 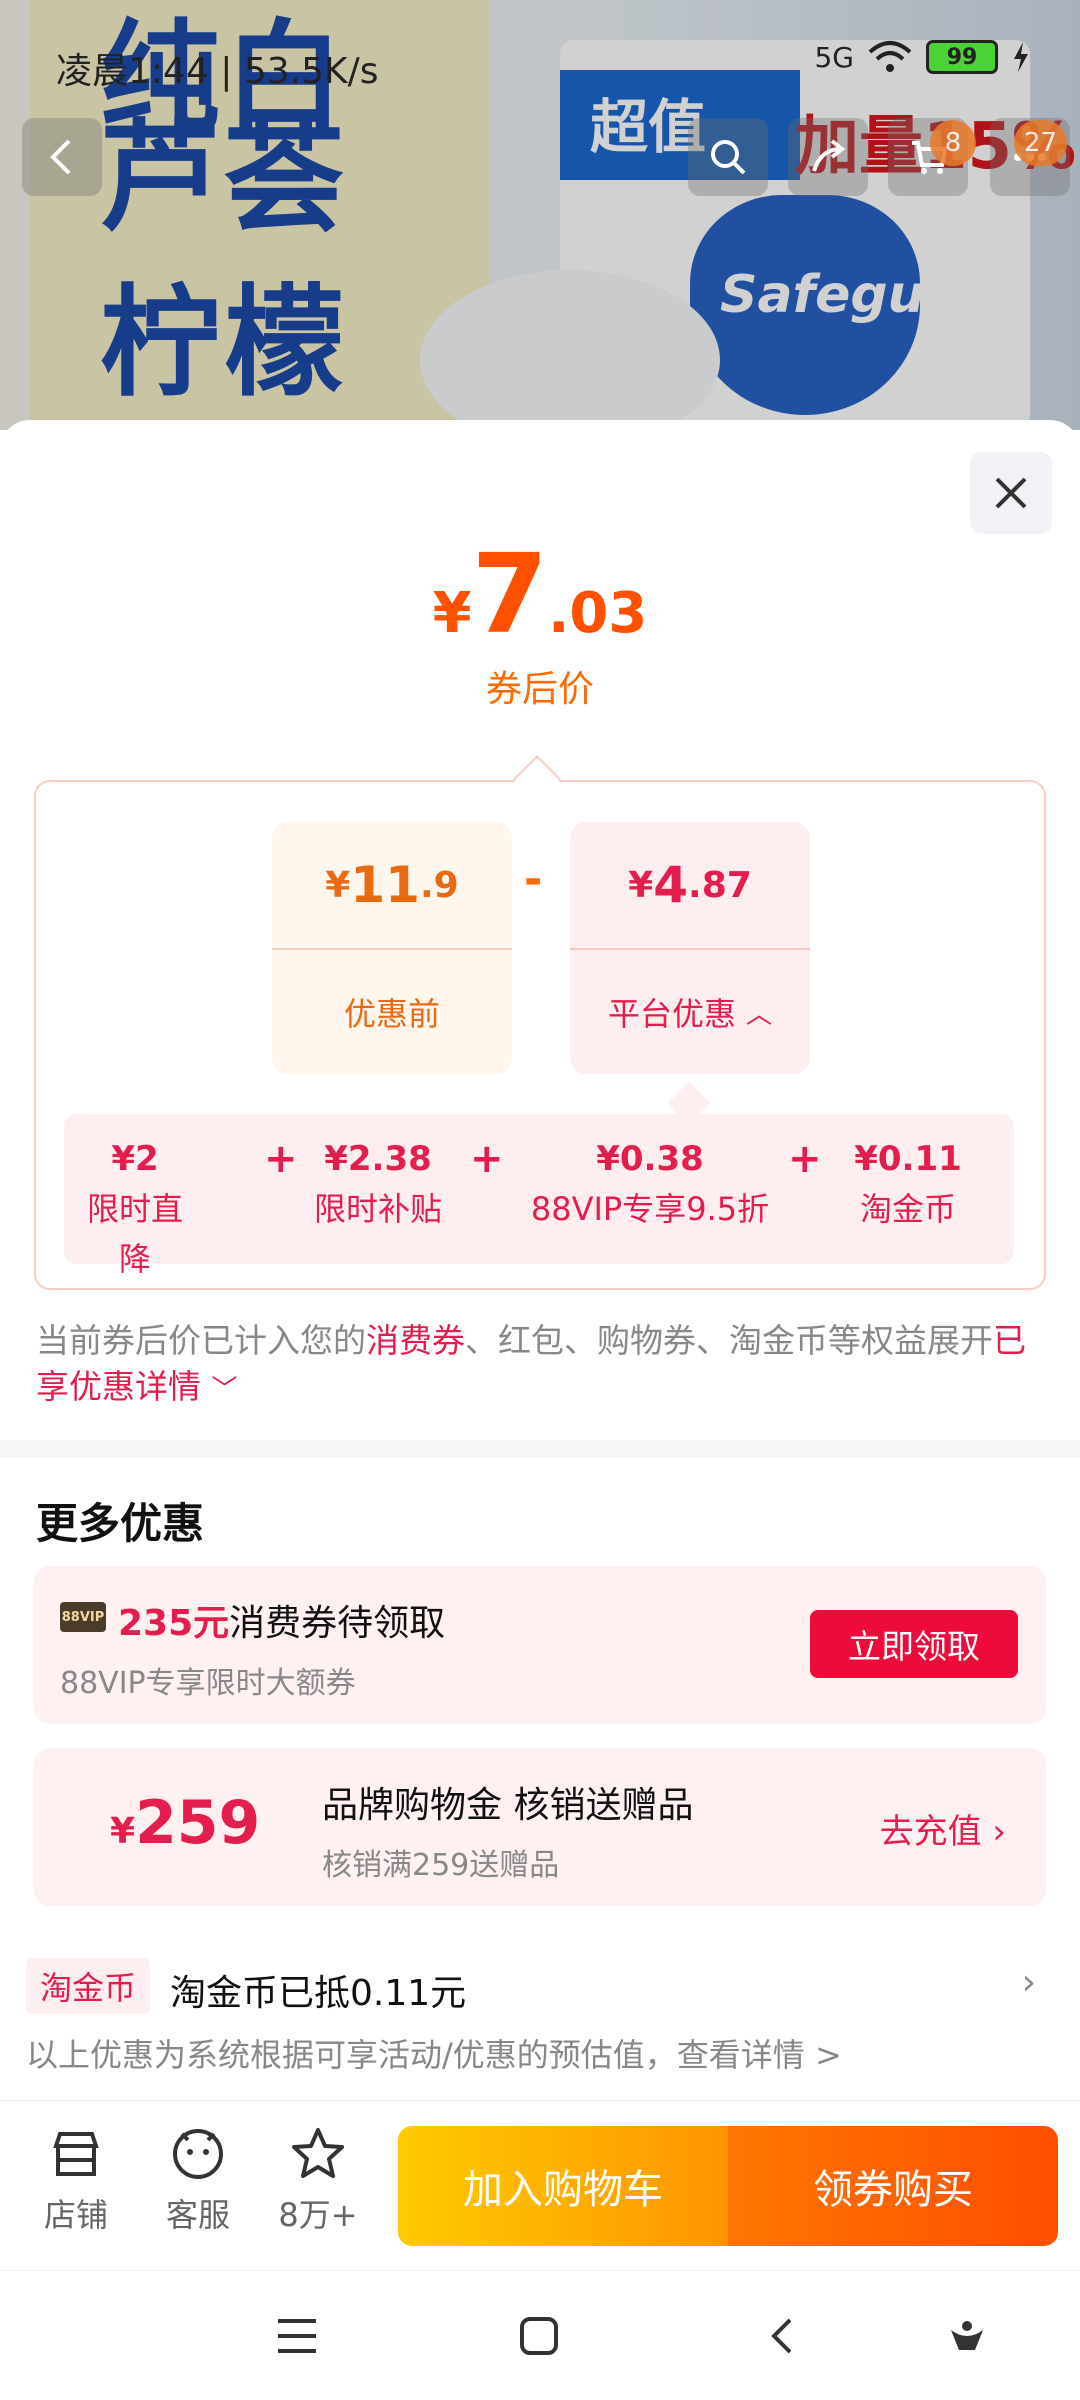 I want to click on breakdown-item: ¥0.38 88VIP专享9.5折, so click(x=650, y=1183).